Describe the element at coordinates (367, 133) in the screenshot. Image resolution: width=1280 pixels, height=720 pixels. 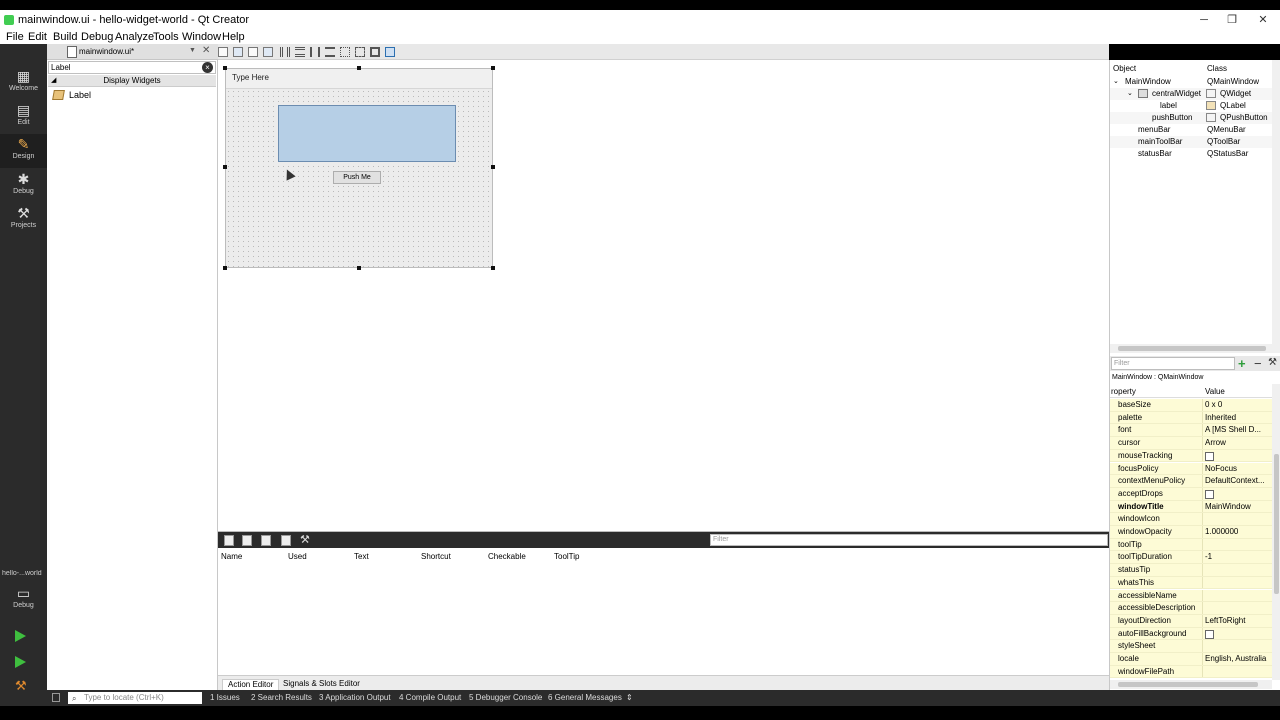
I see `label-widget-selected` at that location.